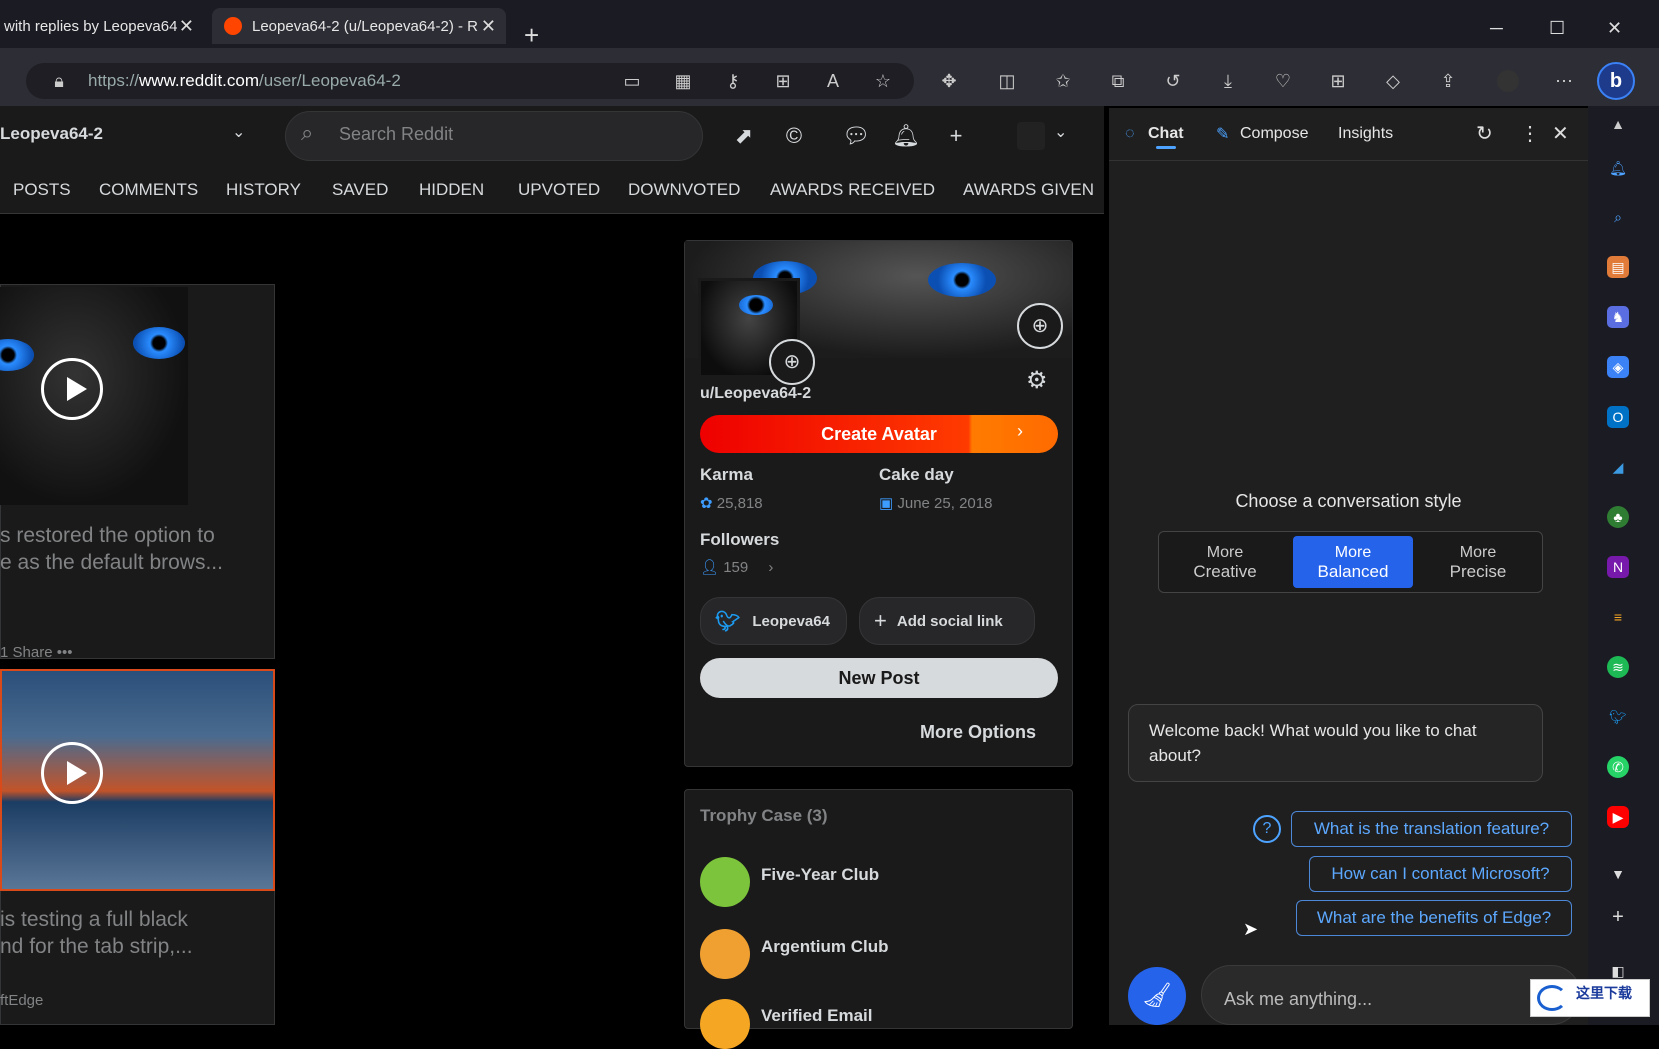 This screenshot has height=1049, width=1659. I want to click on profile-dropdown-label: Leopeva64-2, so click(51, 134).